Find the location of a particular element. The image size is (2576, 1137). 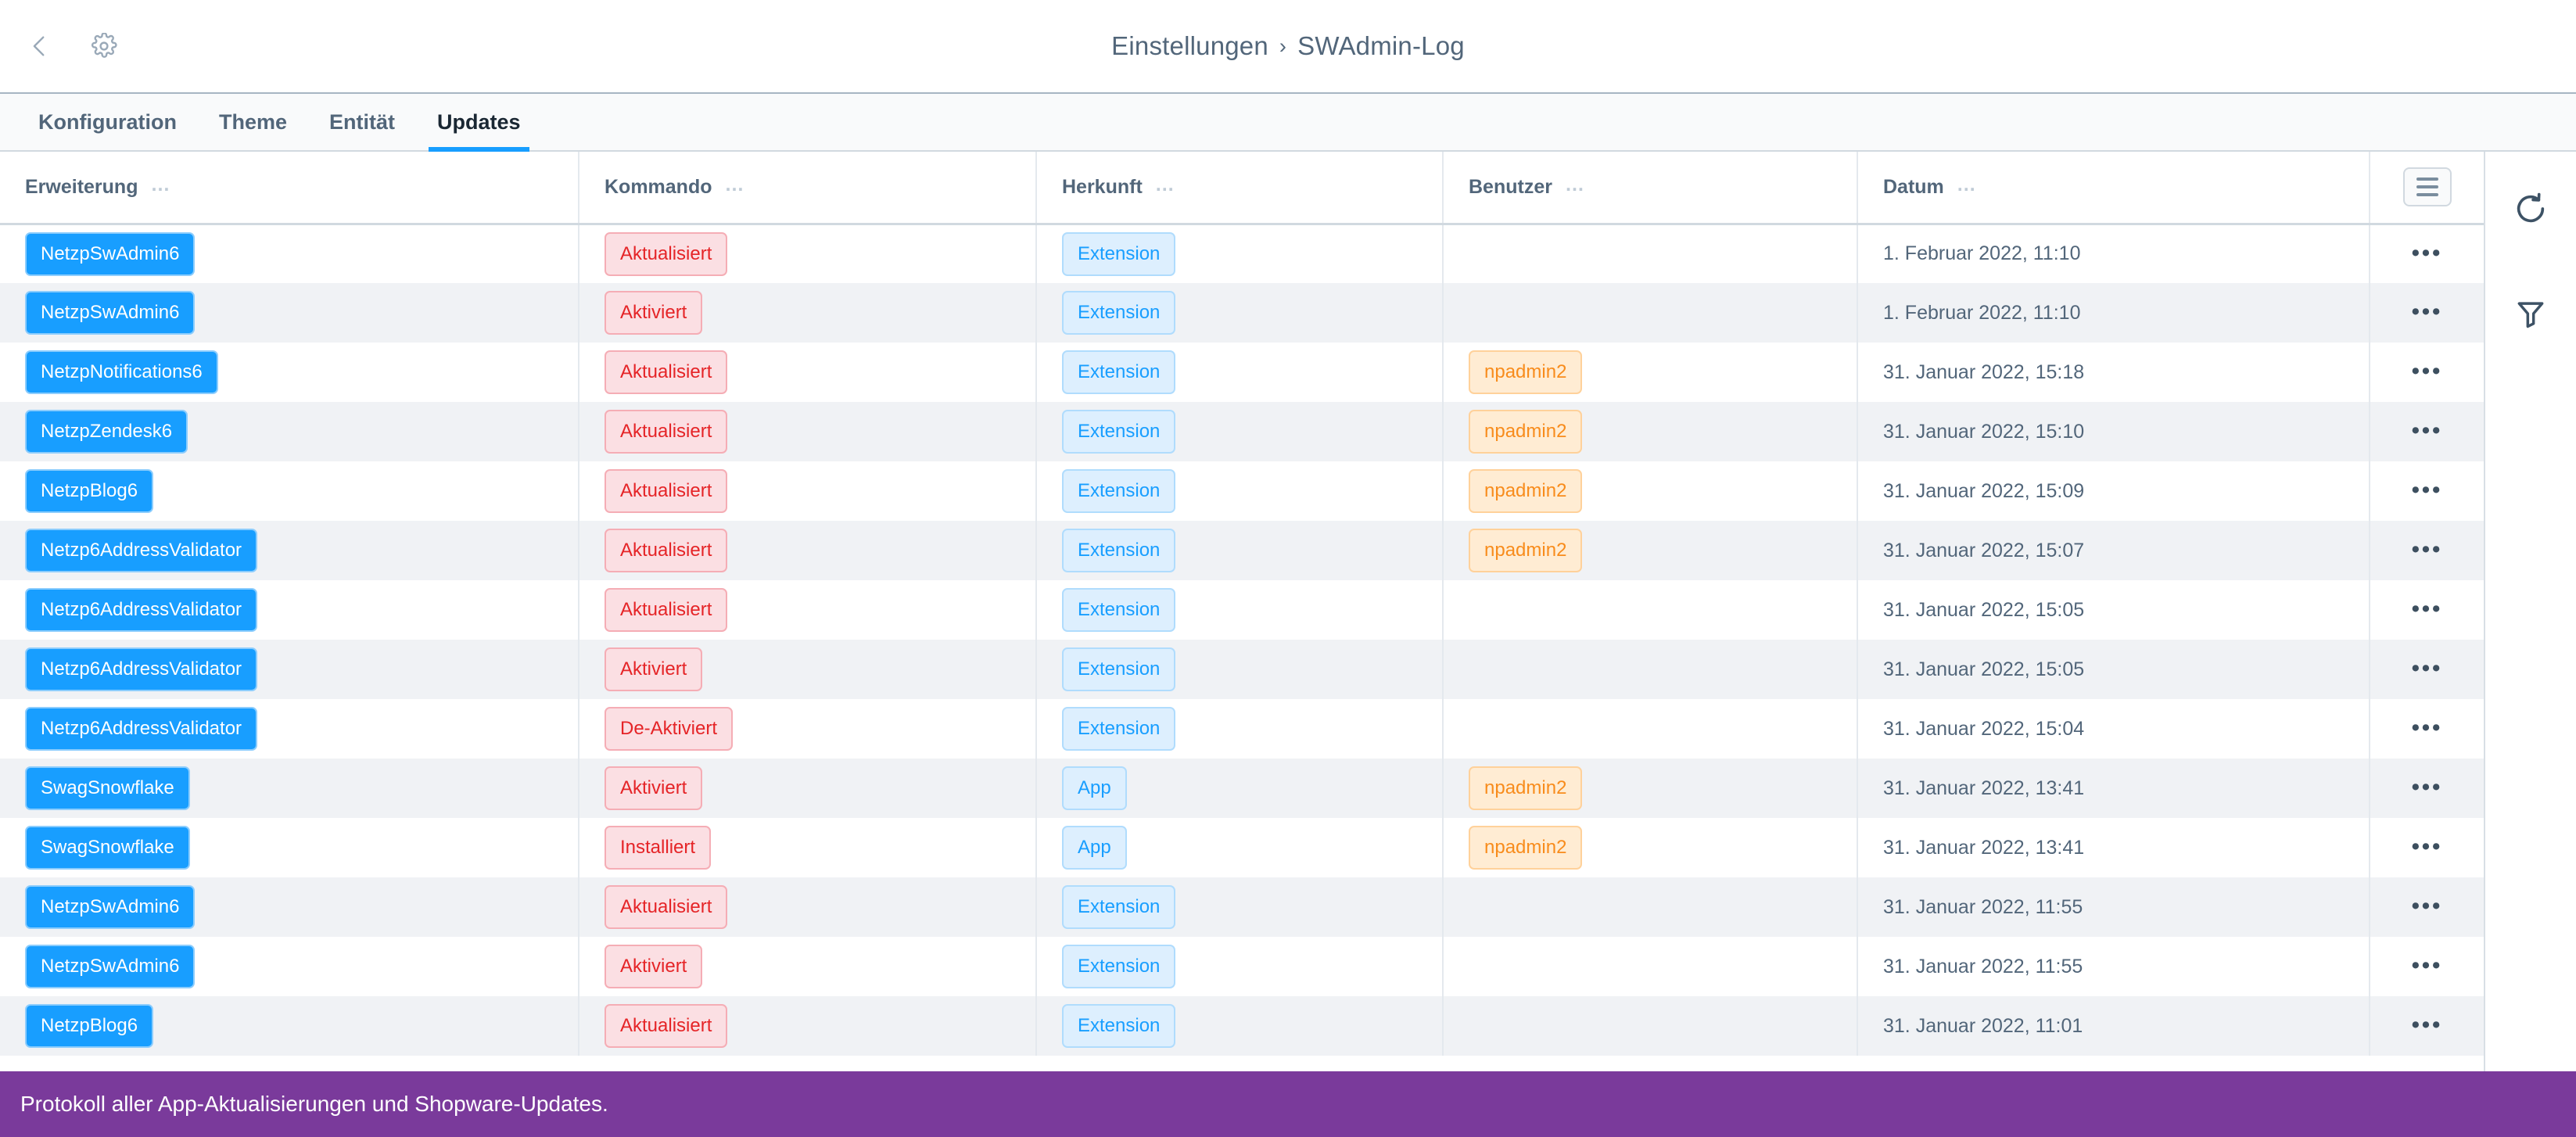

table-settings-icon is located at coordinates (2427, 187).